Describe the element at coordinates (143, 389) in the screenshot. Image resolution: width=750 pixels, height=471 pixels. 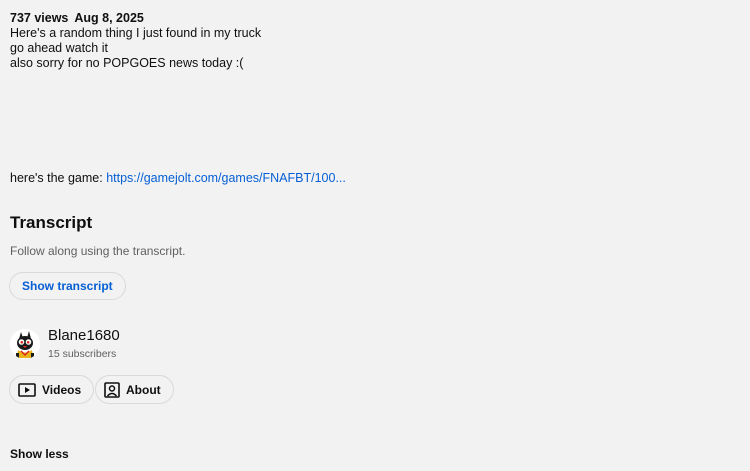
I see `about-button-label: About` at that location.